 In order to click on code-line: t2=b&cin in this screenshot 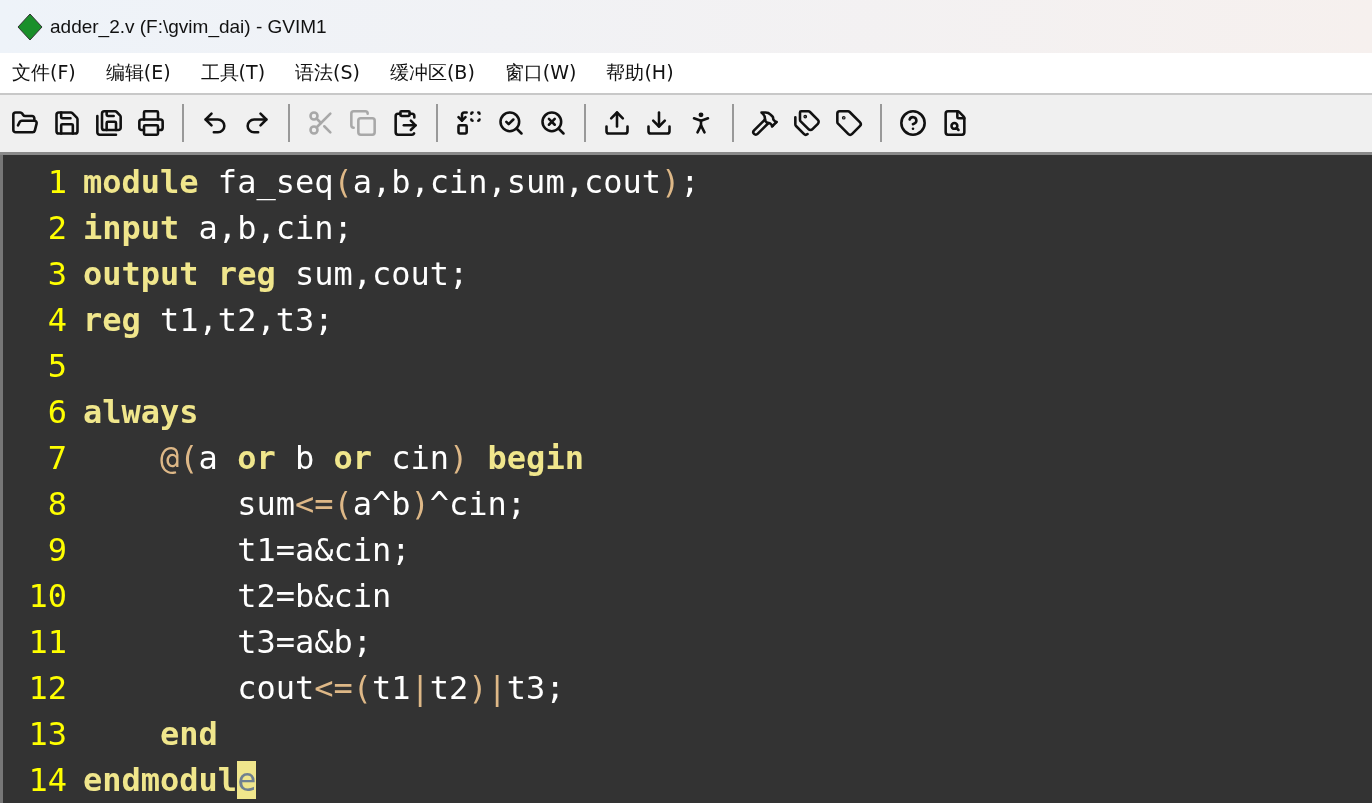, I will do `click(314, 596)`.